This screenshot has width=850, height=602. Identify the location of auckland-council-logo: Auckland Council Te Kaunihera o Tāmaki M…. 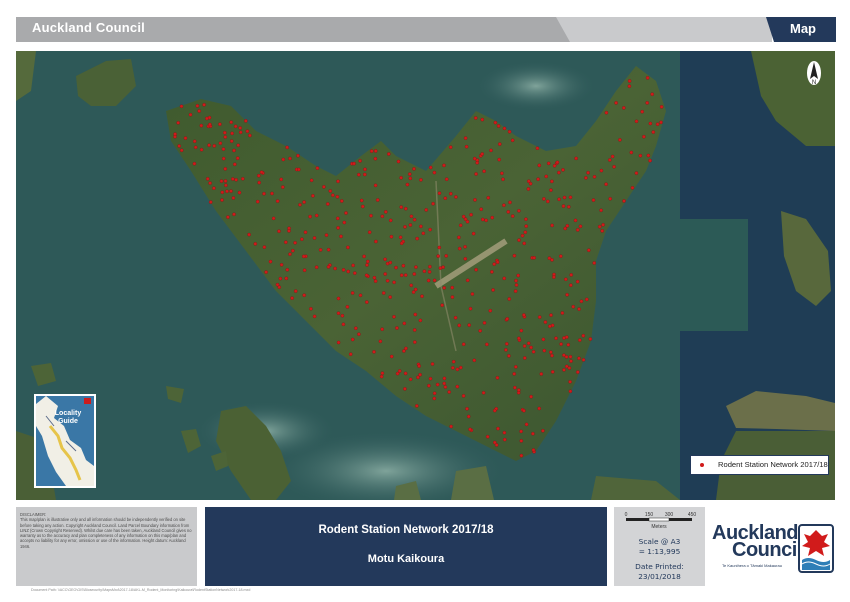
(773, 550).